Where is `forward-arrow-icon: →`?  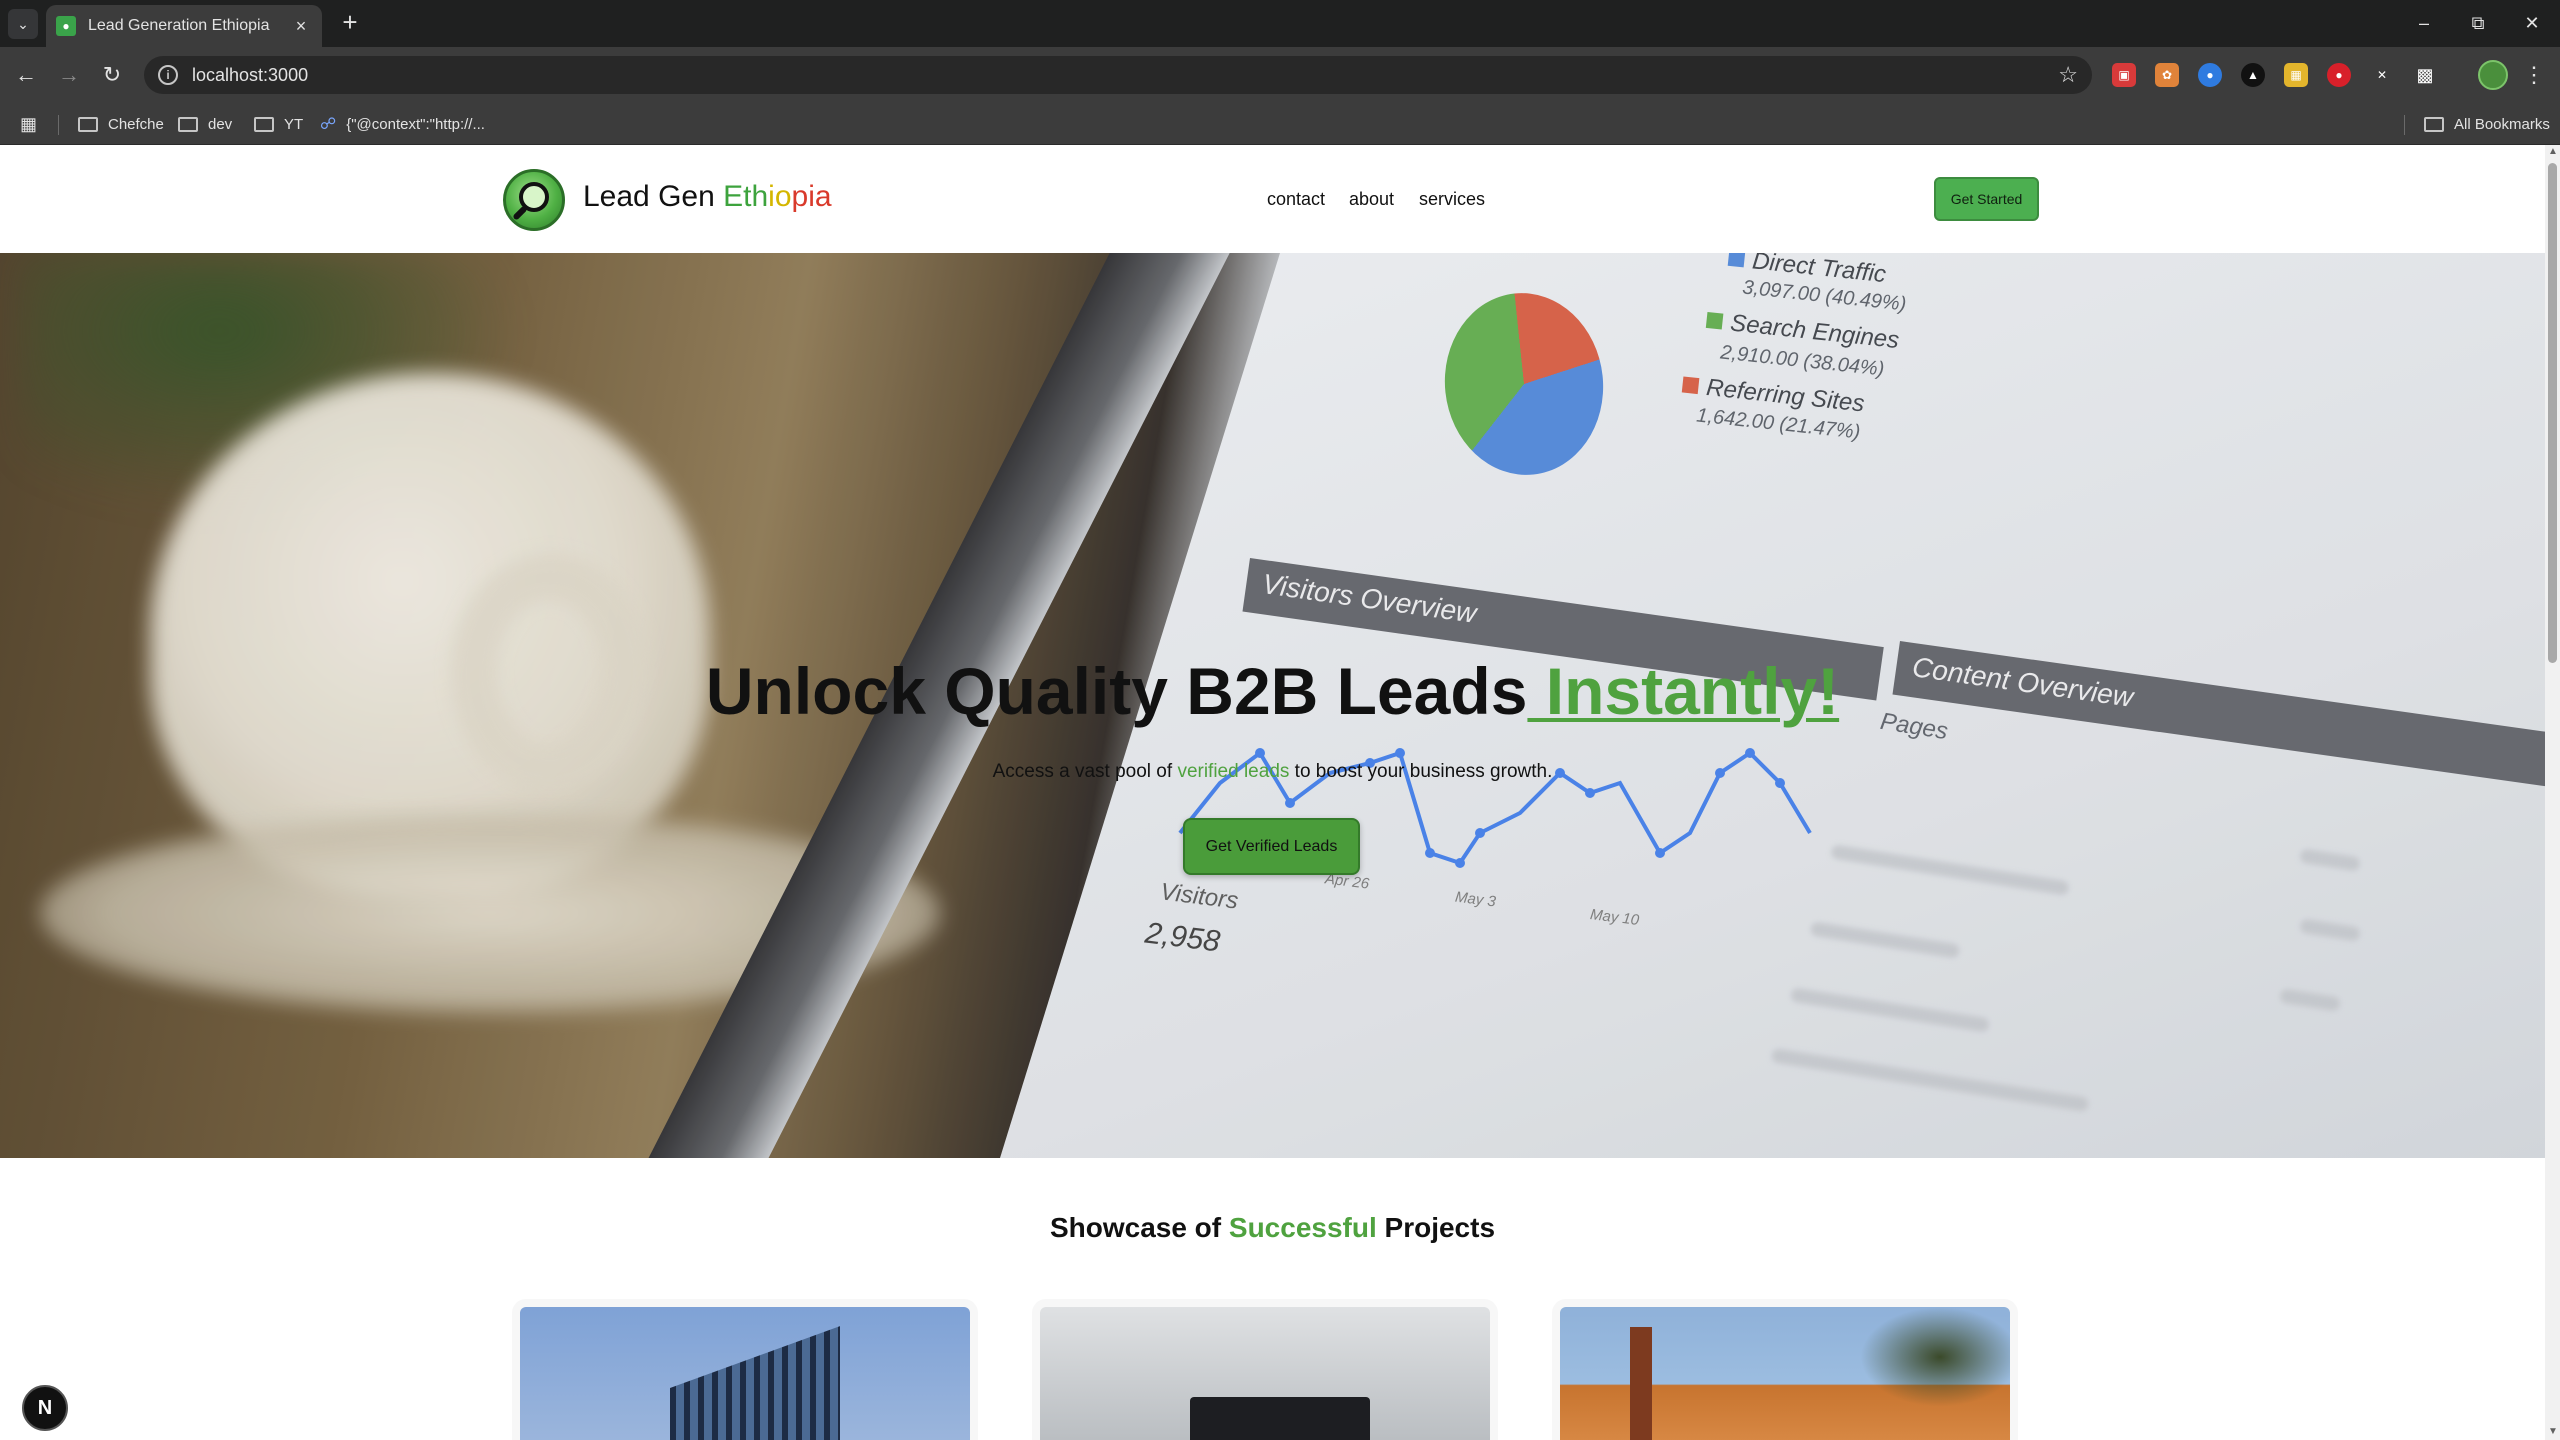
forward-arrow-icon: → is located at coordinates (69, 75).